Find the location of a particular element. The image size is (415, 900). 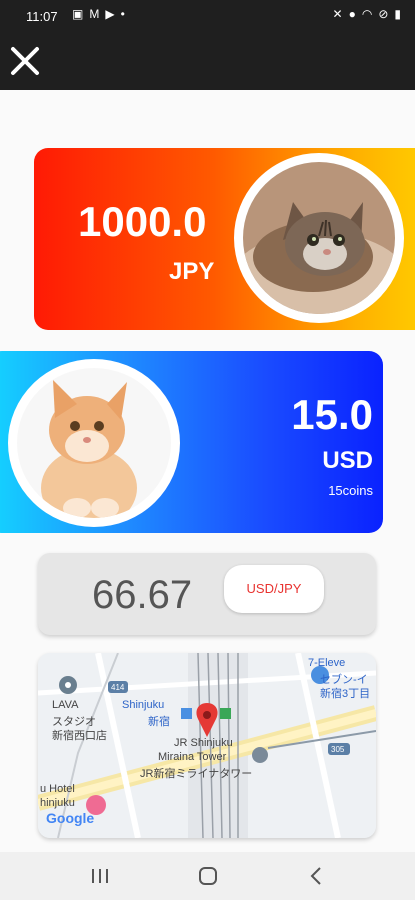

status-time: 11:07 is located at coordinates (42, 16).